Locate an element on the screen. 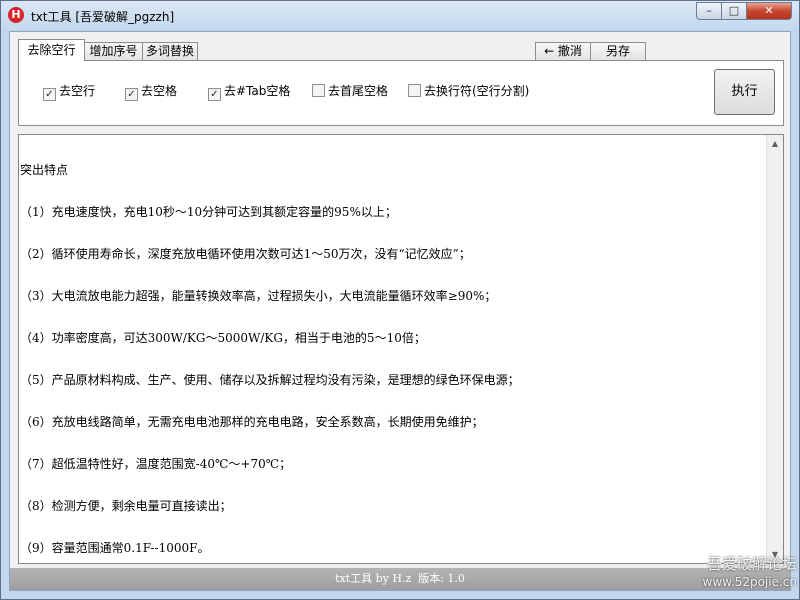 The height and width of the screenshot is (600, 800). editor-line: （6）充放电线路简单，无需充电电池那样的充电电路，安全系数高，长期使用免维护； is located at coordinates (252, 422).